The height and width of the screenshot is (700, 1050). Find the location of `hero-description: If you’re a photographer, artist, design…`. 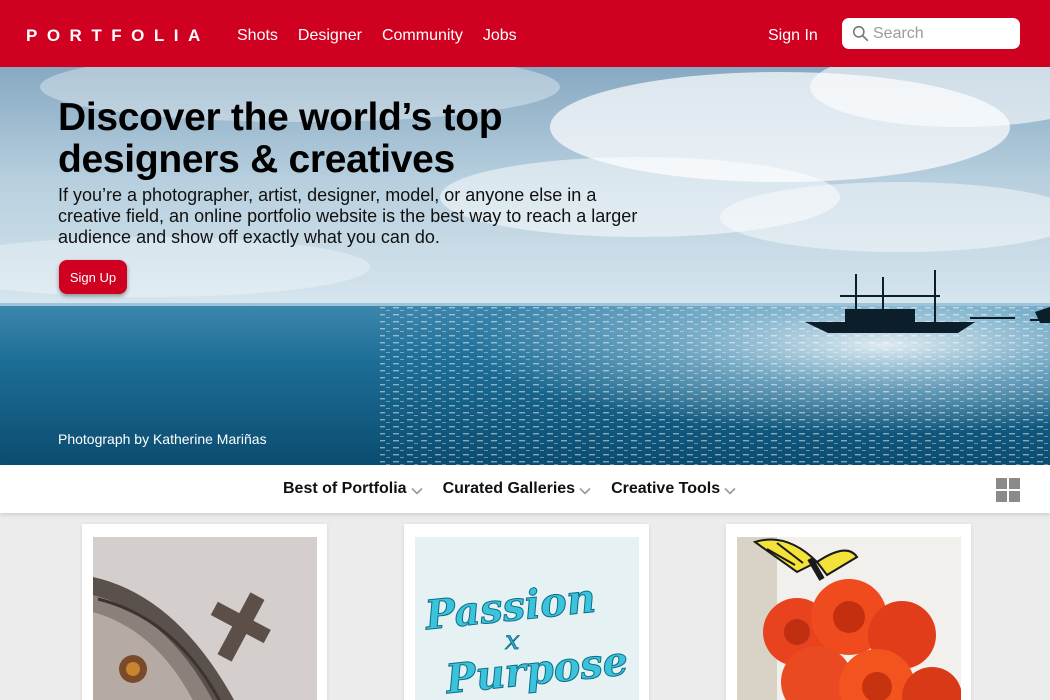

hero-description: If you’re a photographer, artist, design… is located at coordinates (348, 216).